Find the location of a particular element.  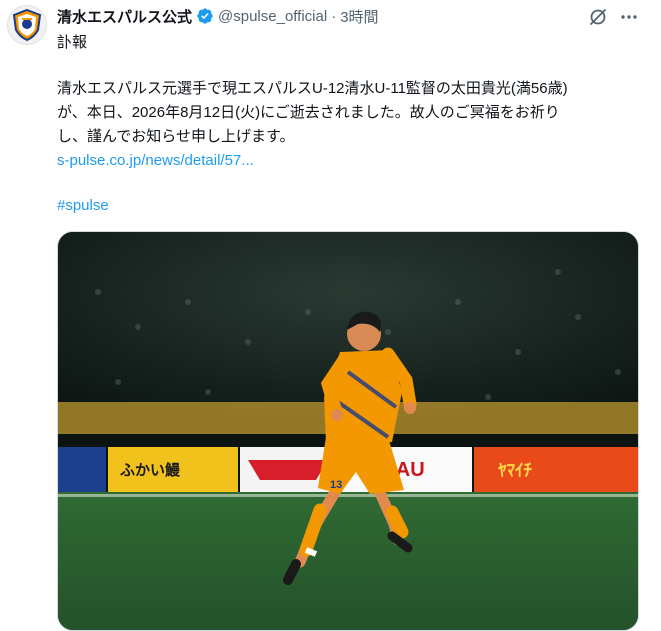

jersey-number: 13 is located at coordinates (336, 485).